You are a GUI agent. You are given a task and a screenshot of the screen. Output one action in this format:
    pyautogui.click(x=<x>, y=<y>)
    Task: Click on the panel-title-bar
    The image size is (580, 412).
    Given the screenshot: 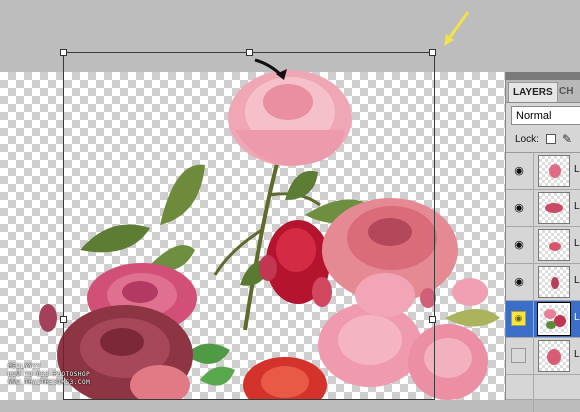 What is the action you would take?
    pyautogui.click(x=543, y=76)
    